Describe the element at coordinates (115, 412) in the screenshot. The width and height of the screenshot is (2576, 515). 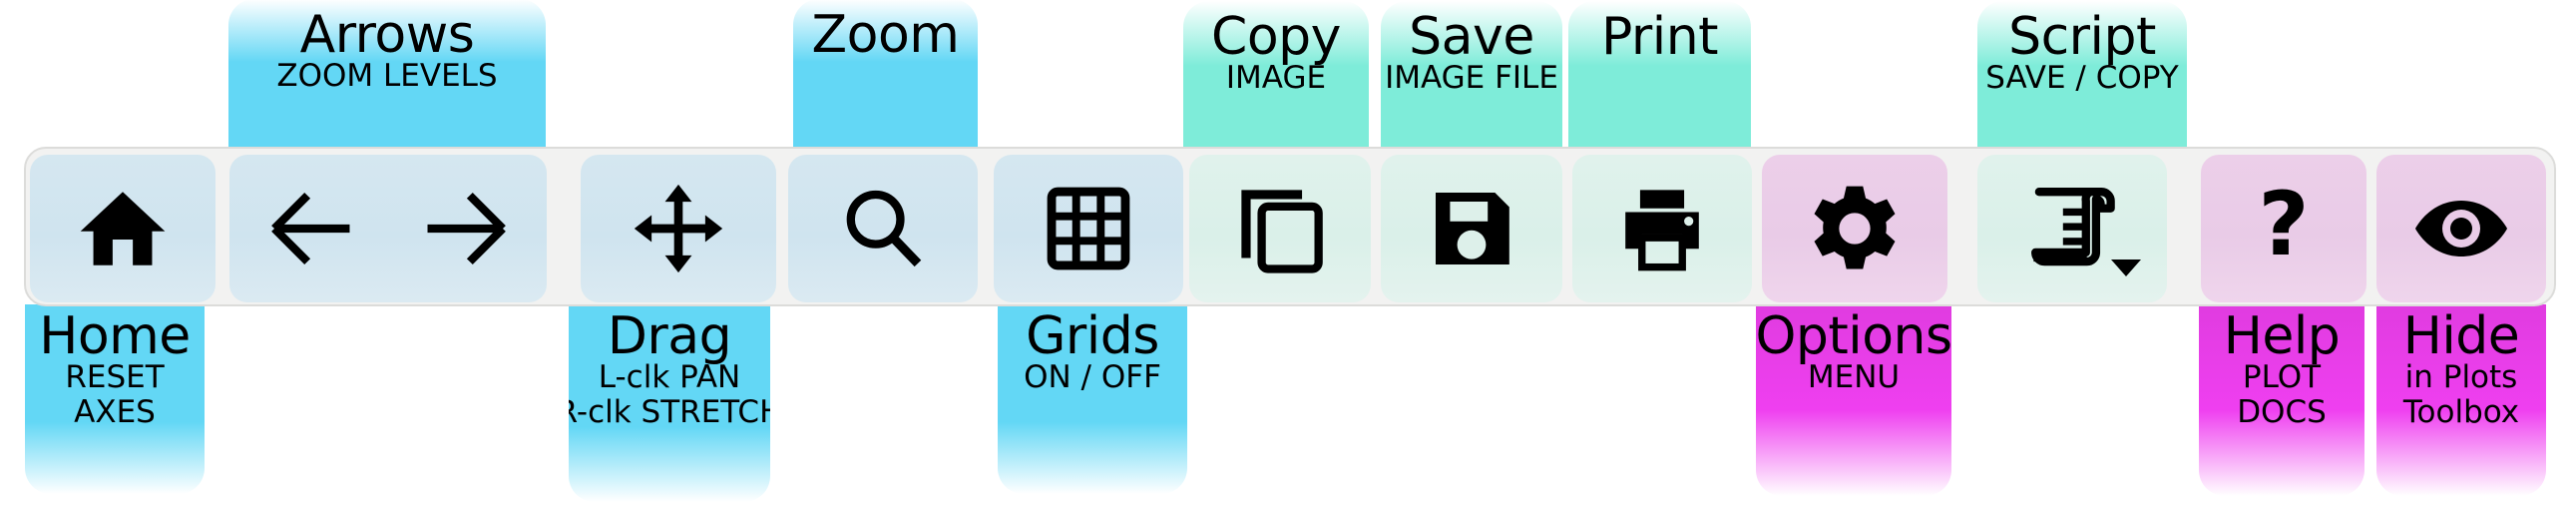
I see `callout-subtitle: AXES` at that location.